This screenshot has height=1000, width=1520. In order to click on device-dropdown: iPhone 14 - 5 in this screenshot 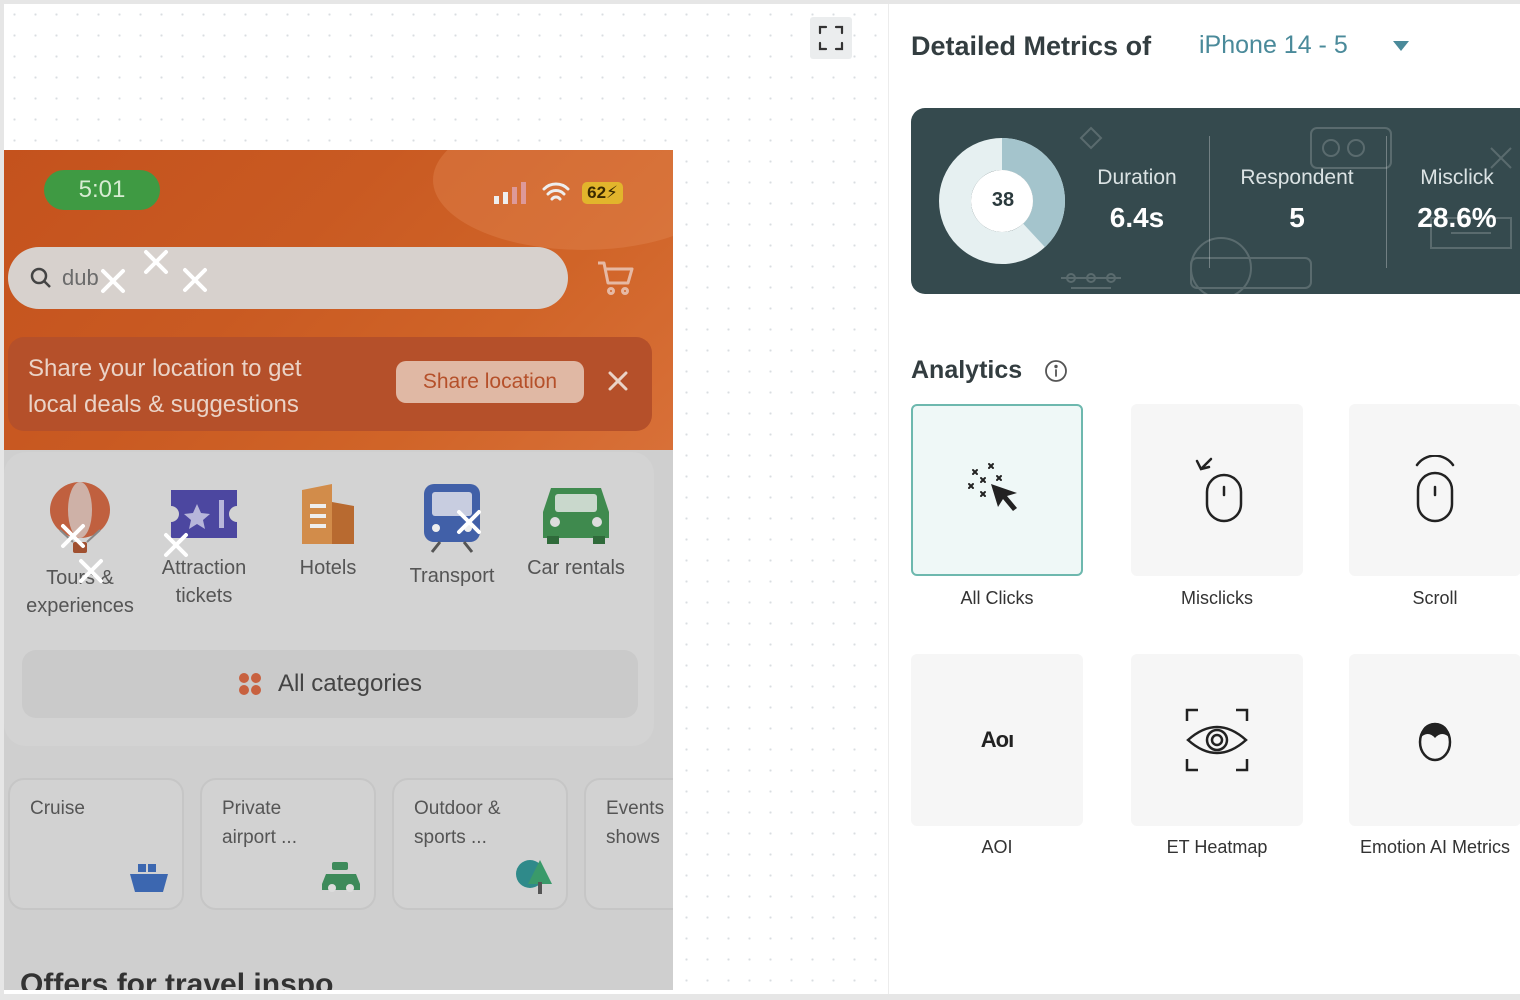, I will do `click(1304, 45)`.